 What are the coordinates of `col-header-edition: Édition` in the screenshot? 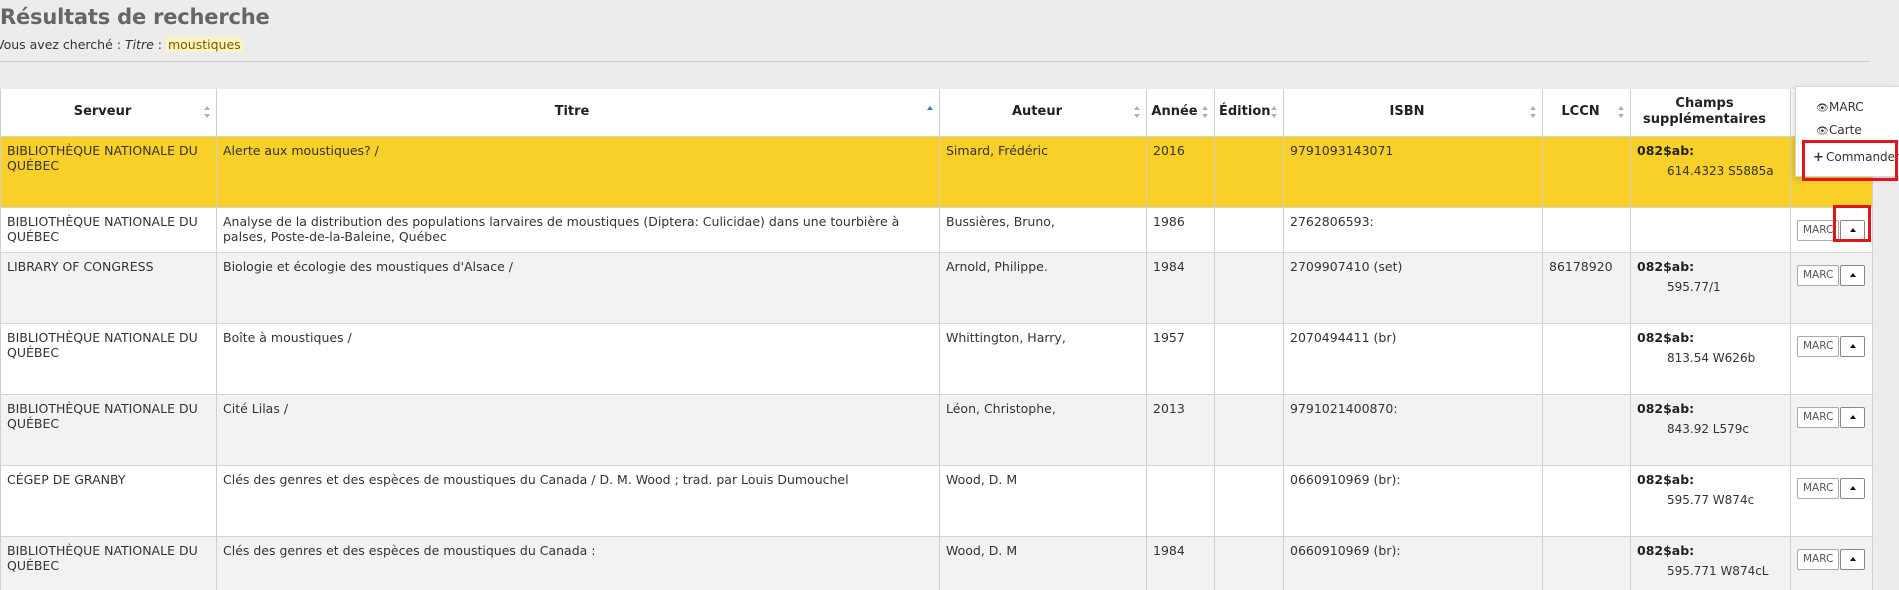 It's located at (1249, 113).